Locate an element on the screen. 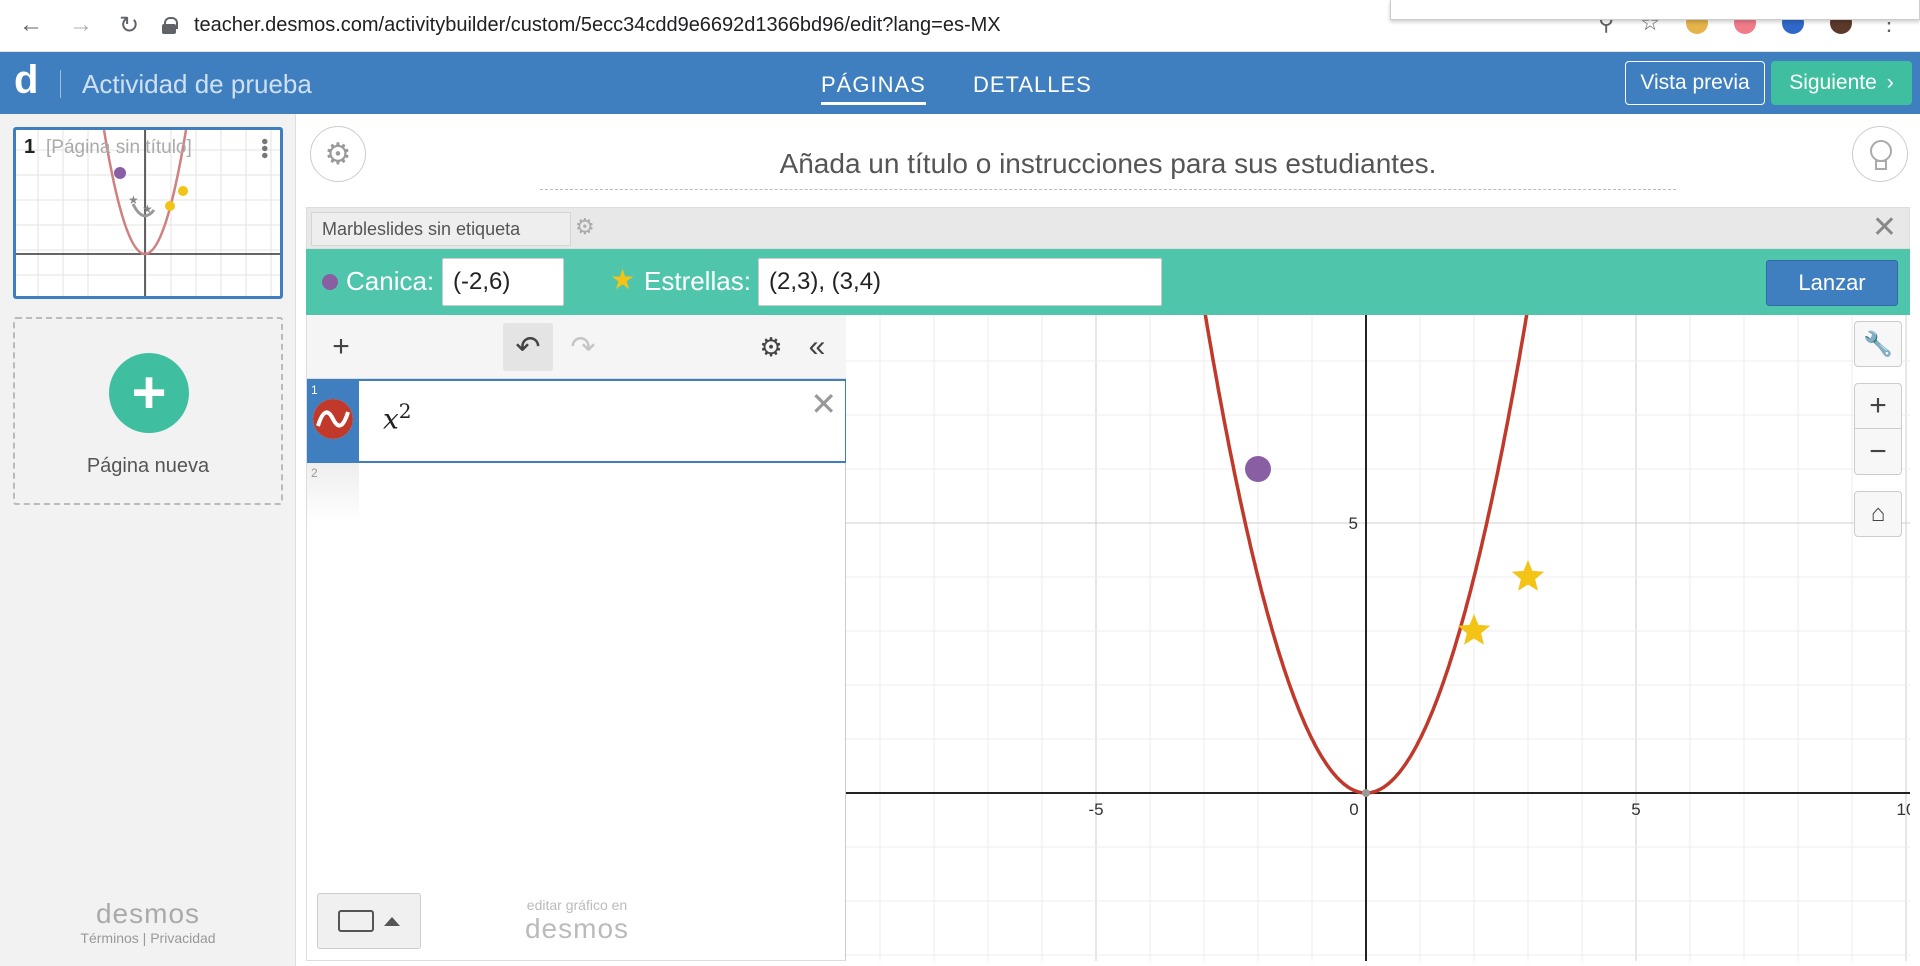 This screenshot has height=966, width=1920. close-icon: ✕ is located at coordinates (1884, 227).